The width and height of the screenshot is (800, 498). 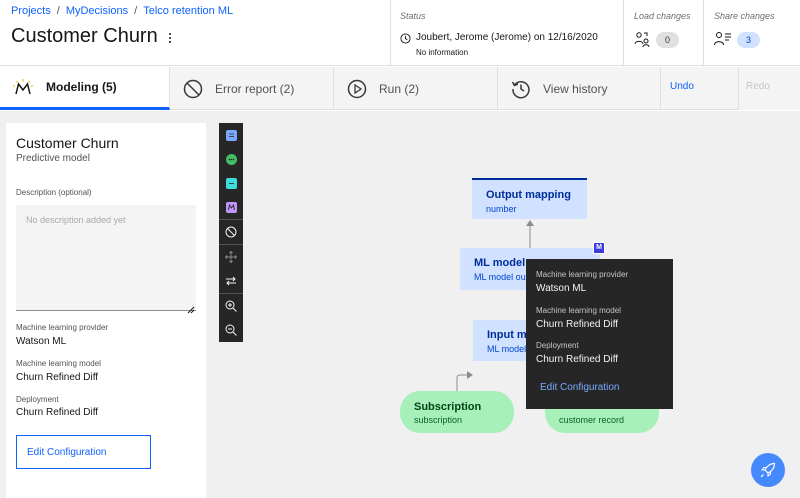 I want to click on node-title: Output mapping, so click(x=528, y=195).